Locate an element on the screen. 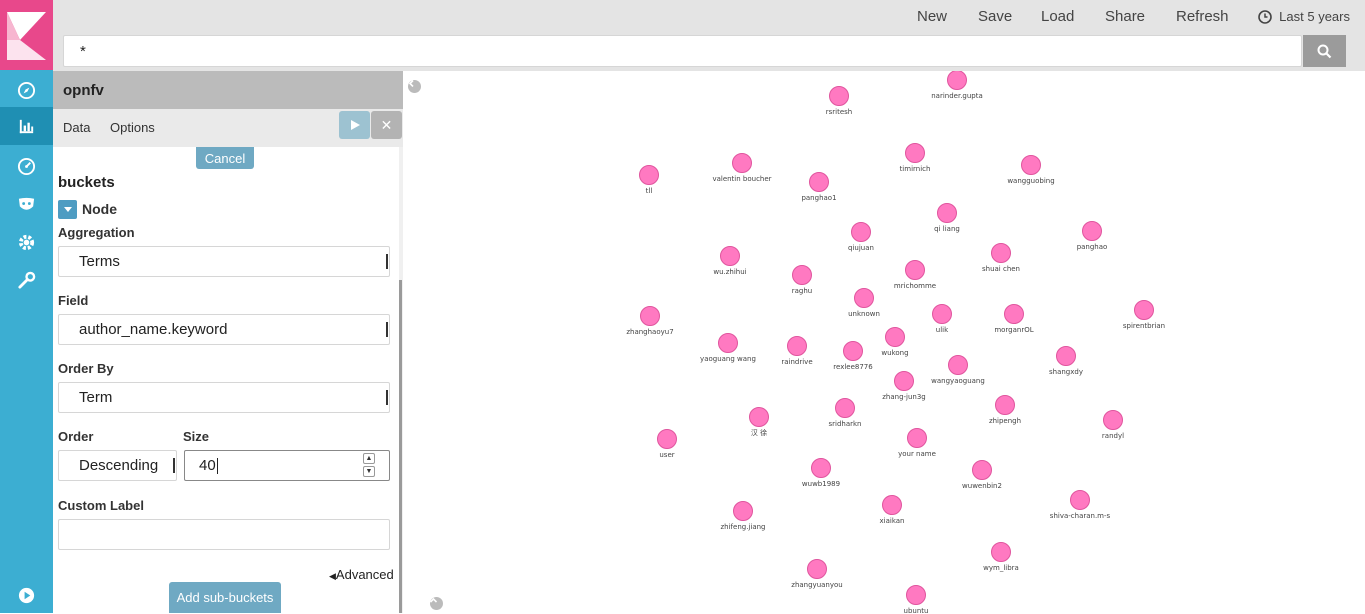  graph-node: wu.zhihui is located at coordinates (730, 261).